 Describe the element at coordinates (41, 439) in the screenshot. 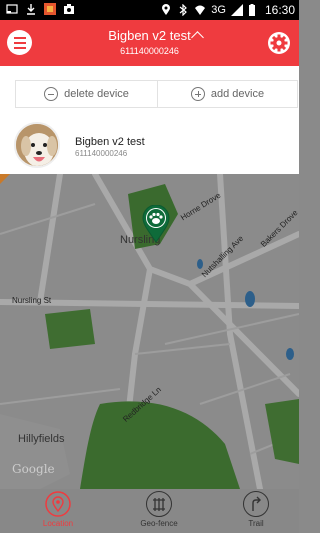

I see `place-label: Hillyfields` at that location.